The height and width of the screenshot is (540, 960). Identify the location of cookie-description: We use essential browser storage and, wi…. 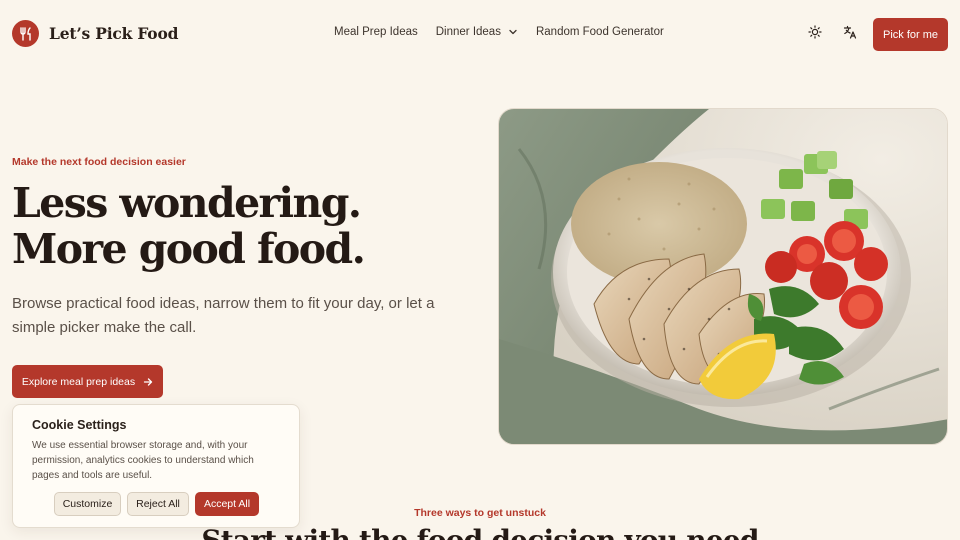
(143, 460).